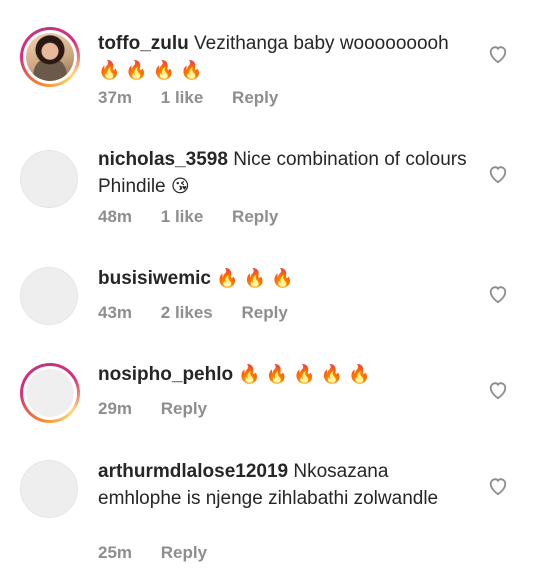  I want to click on comment-username: toffo_zulu, so click(143, 43).